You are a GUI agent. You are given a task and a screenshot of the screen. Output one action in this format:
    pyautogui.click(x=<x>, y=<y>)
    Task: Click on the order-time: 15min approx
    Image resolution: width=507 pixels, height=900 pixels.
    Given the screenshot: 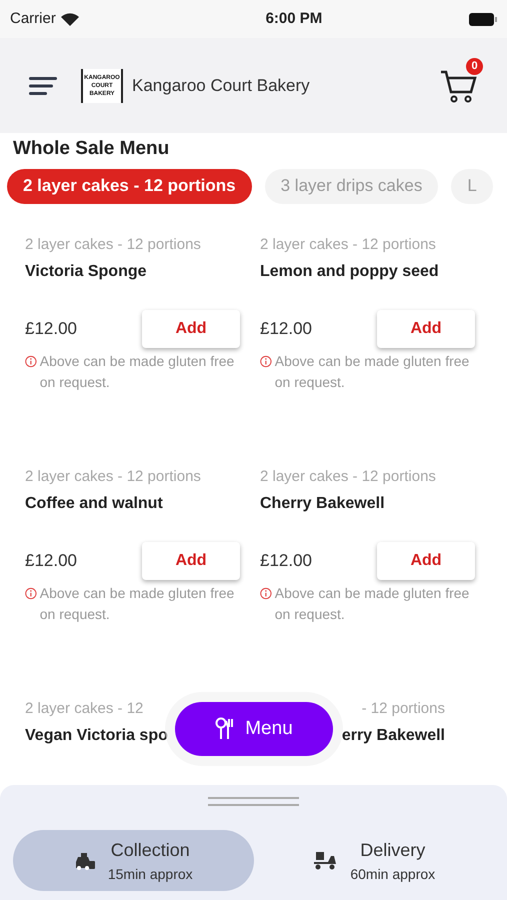 What is the action you would take?
    pyautogui.click(x=150, y=874)
    